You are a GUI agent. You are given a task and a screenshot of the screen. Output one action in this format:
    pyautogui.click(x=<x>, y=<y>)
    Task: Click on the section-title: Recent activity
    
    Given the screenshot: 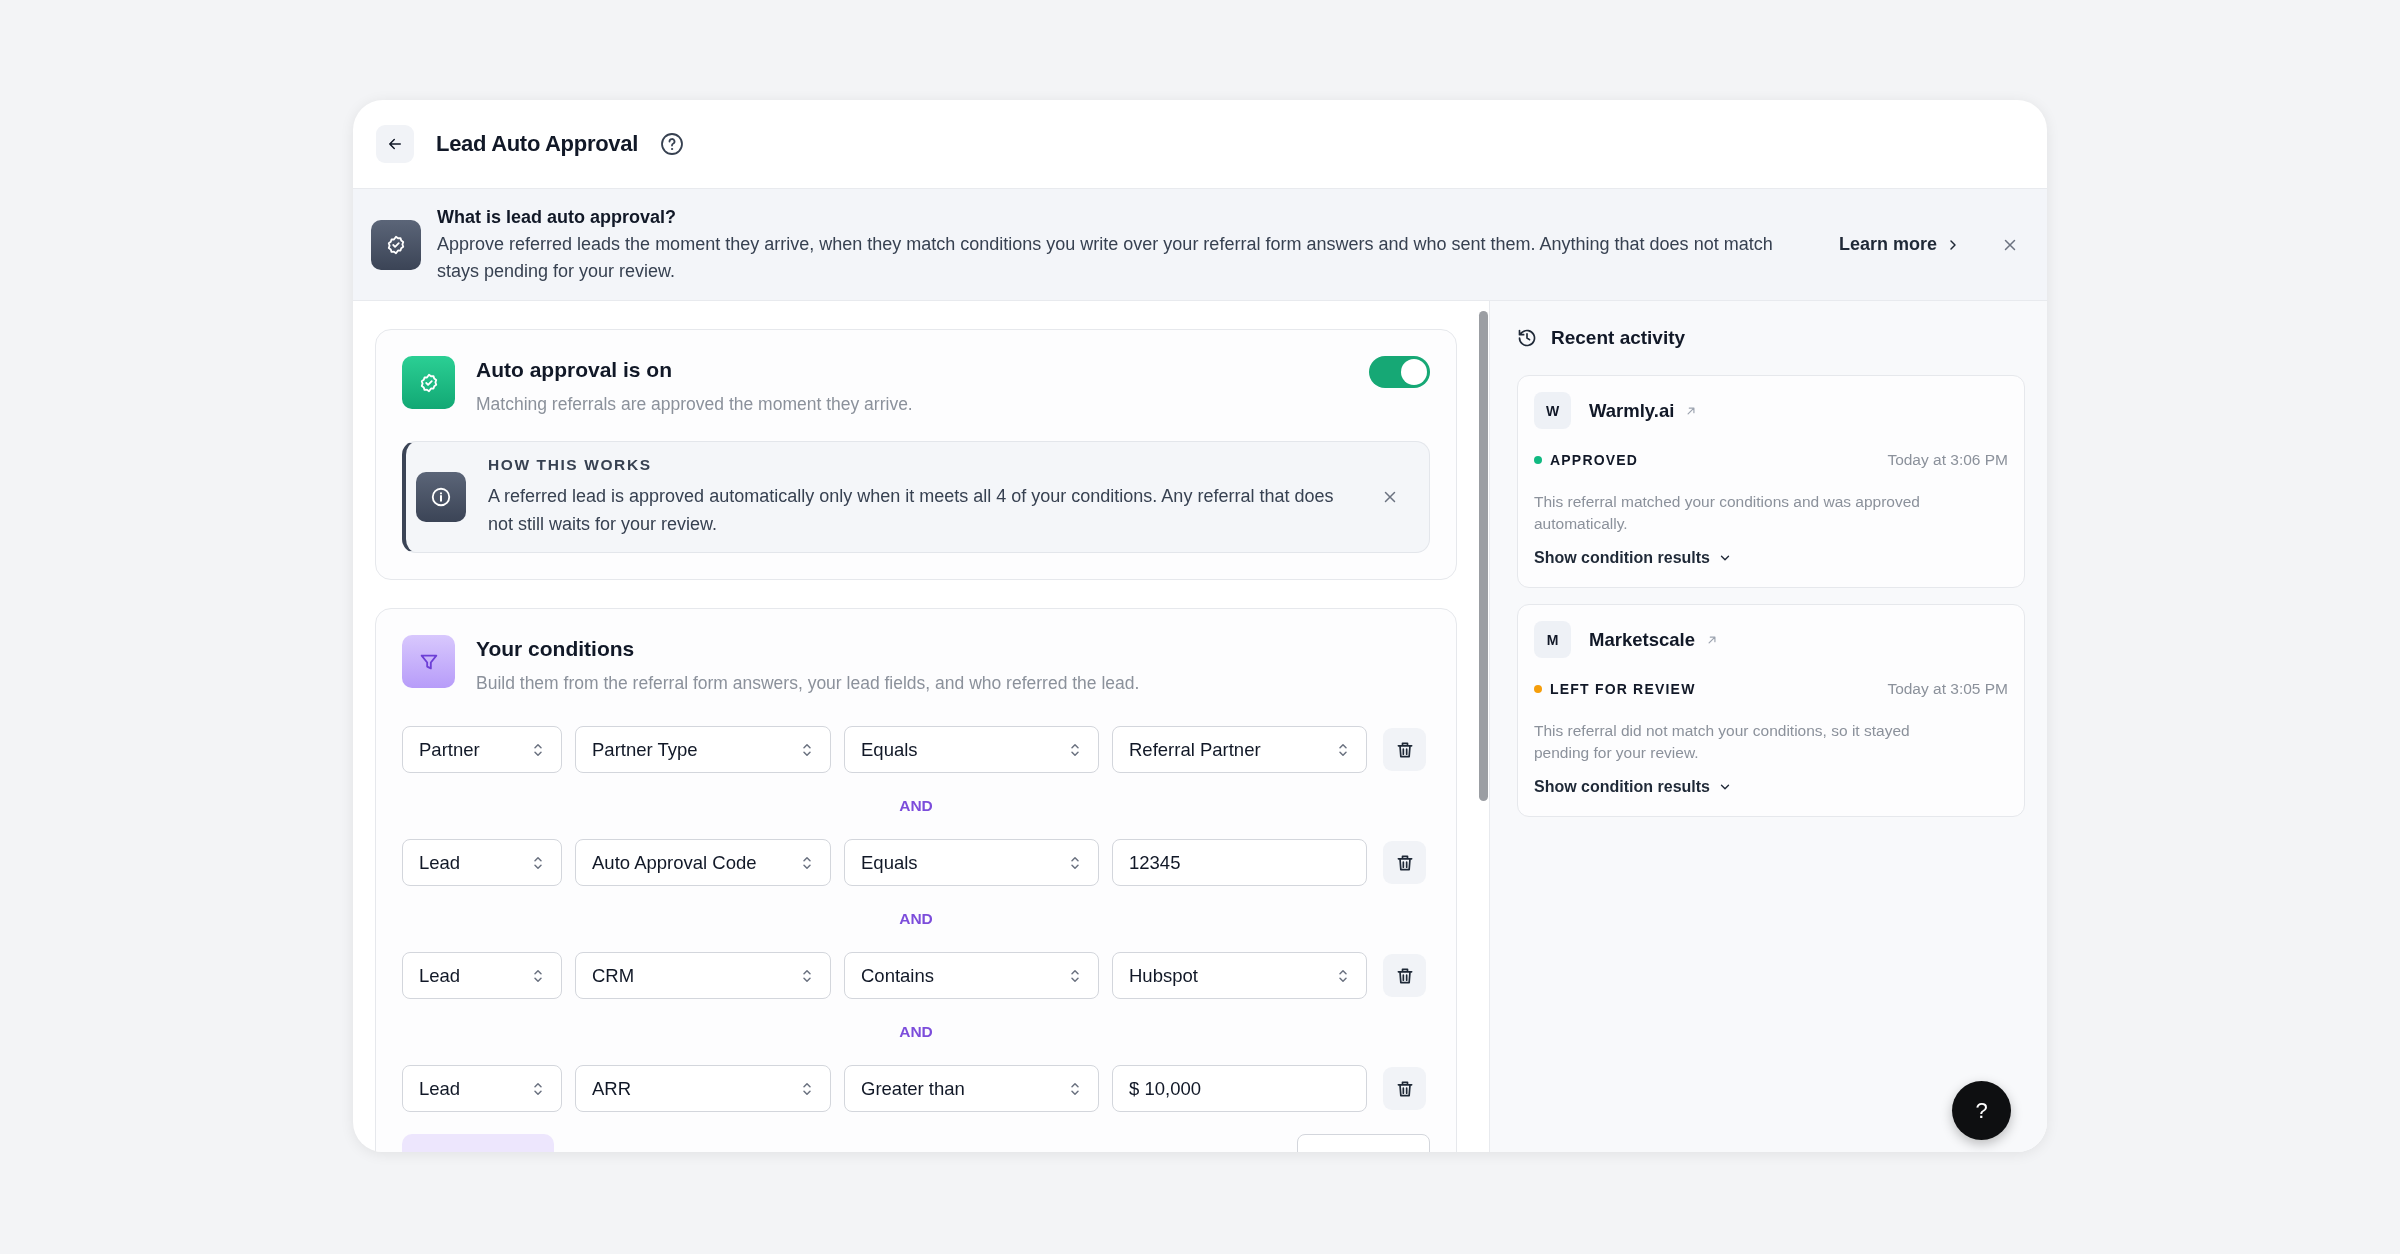 What is the action you would take?
    pyautogui.click(x=1618, y=338)
    